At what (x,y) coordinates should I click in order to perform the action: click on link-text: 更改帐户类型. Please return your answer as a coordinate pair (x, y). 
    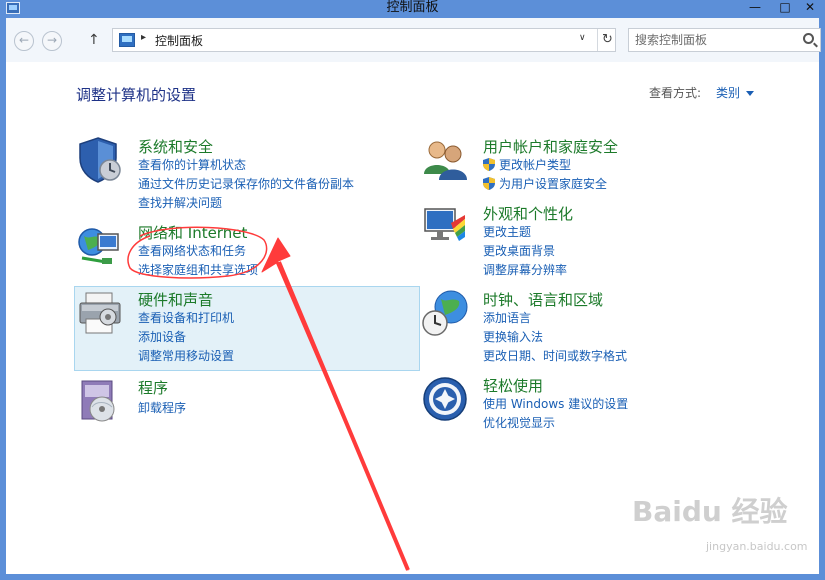
    Looking at the image, I should click on (535, 165).